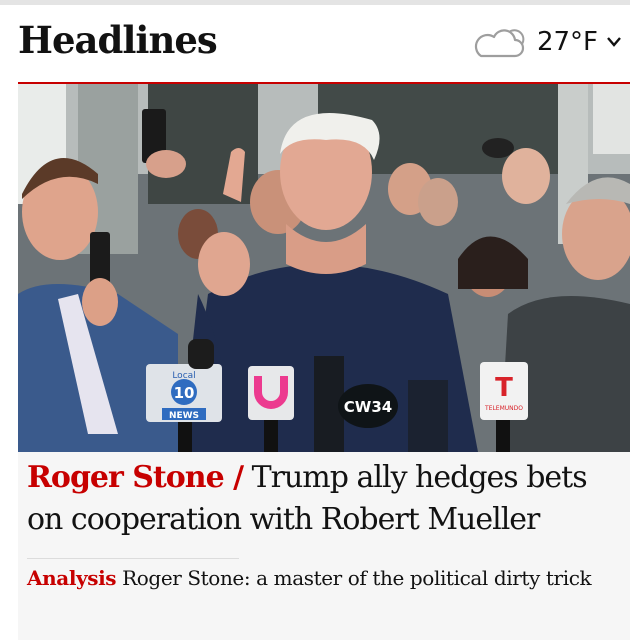 Image resolution: width=630 pixels, height=640 pixels. I want to click on weather-widget: 27°F, so click(546, 42).